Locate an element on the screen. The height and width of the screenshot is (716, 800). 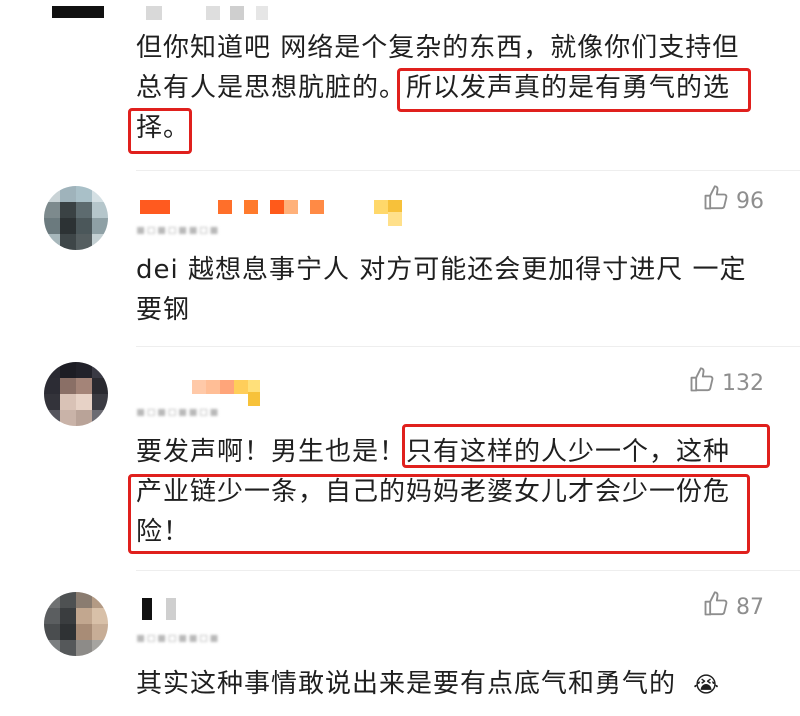
like-count: 132 is located at coordinates (743, 383).